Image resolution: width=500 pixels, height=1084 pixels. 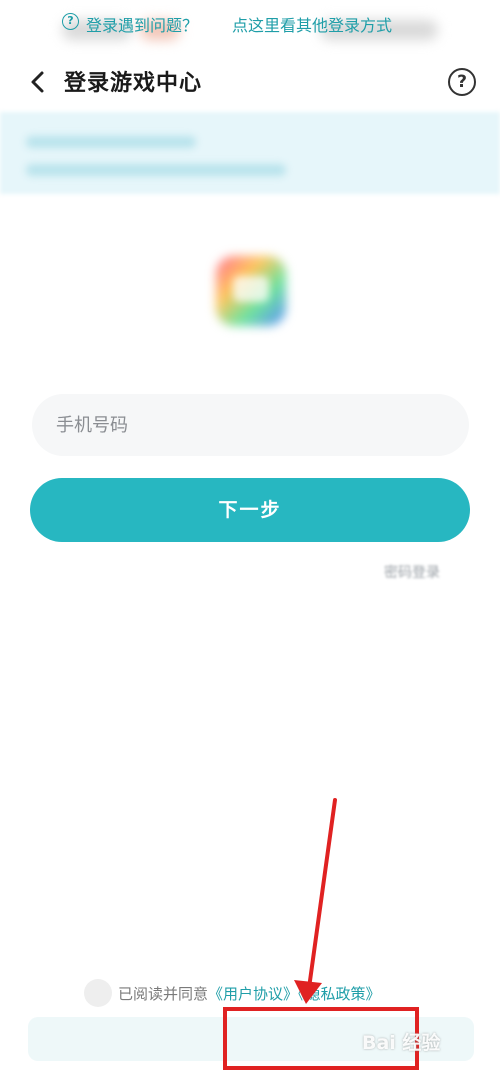 I want to click on agreement-row: 已阅读并同意《用户协议》《隐私政策》, so click(x=244, y=993).